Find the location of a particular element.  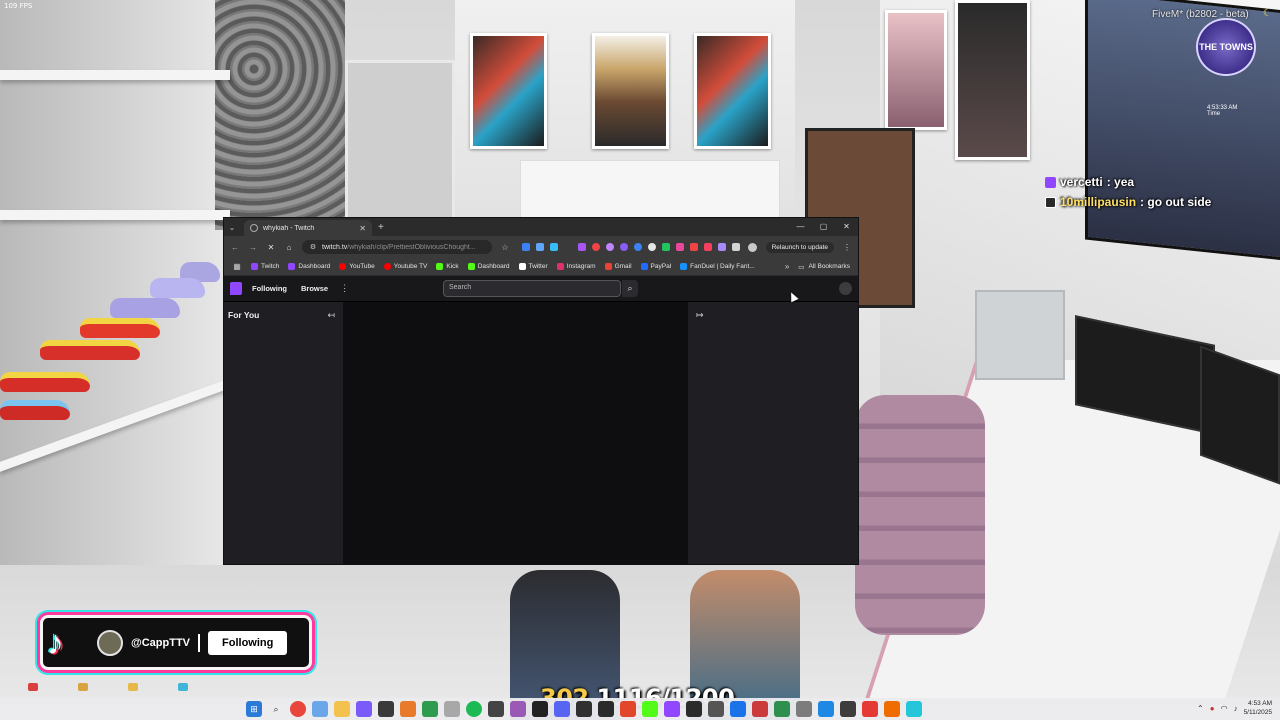

start-icon: ⊞ is located at coordinates (254, 709).